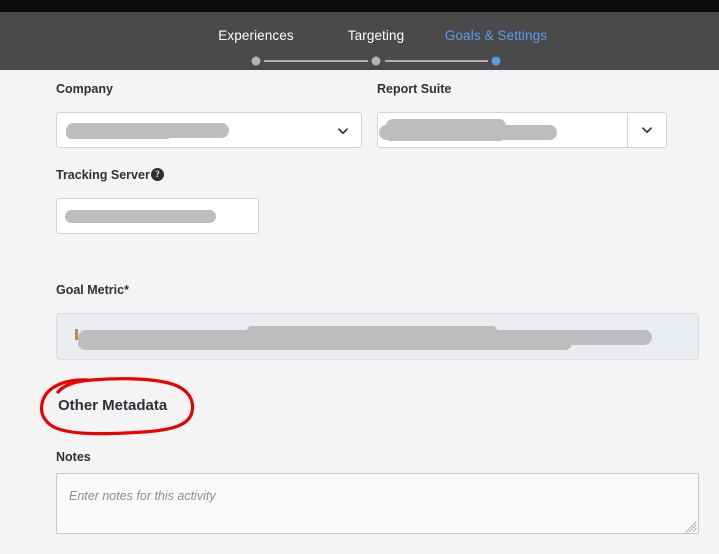 This screenshot has height=554, width=719. What do you see at coordinates (142, 496) in the screenshot?
I see `notes-placeholder-text: Enter notes for this activity` at bounding box center [142, 496].